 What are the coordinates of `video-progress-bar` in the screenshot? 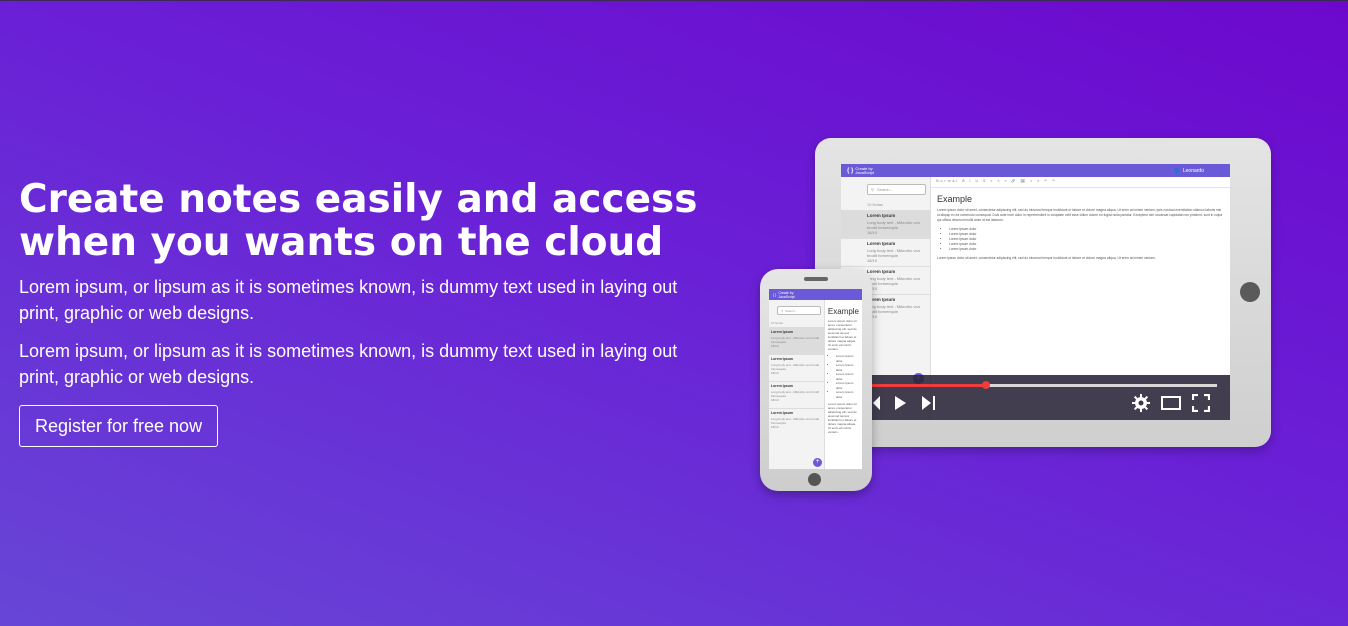 It's located at (1042, 385).